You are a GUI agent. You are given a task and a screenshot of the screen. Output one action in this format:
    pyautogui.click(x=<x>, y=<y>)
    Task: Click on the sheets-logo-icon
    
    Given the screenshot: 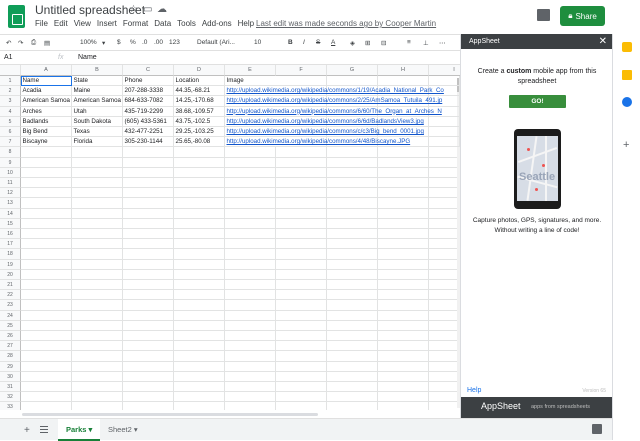 What is the action you would take?
    pyautogui.click(x=16, y=16)
    